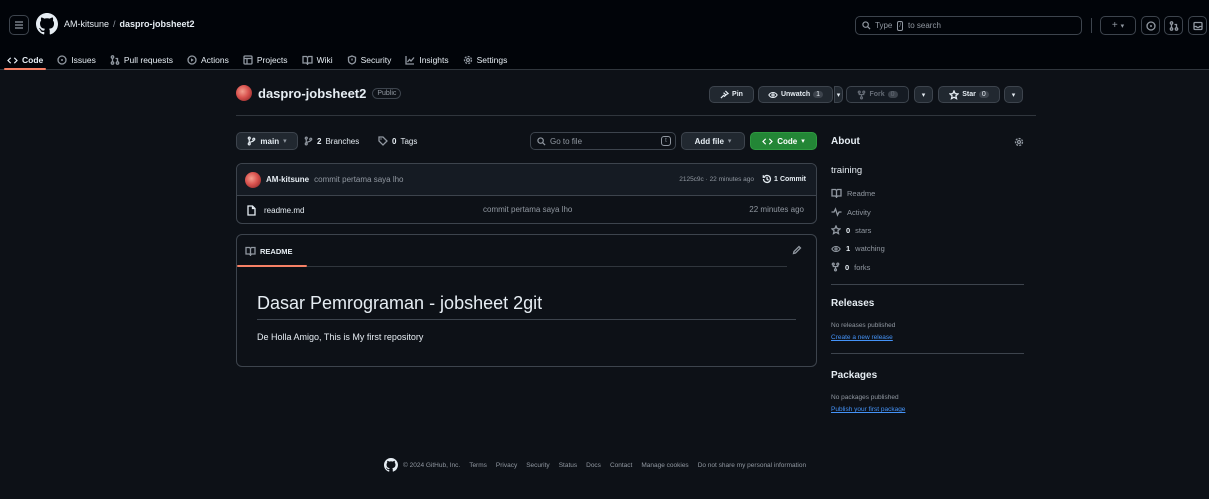 Image resolution: width=1209 pixels, height=499 pixels. What do you see at coordinates (287, 179) in the screenshot?
I see `commit-author: AM-kitsune` at bounding box center [287, 179].